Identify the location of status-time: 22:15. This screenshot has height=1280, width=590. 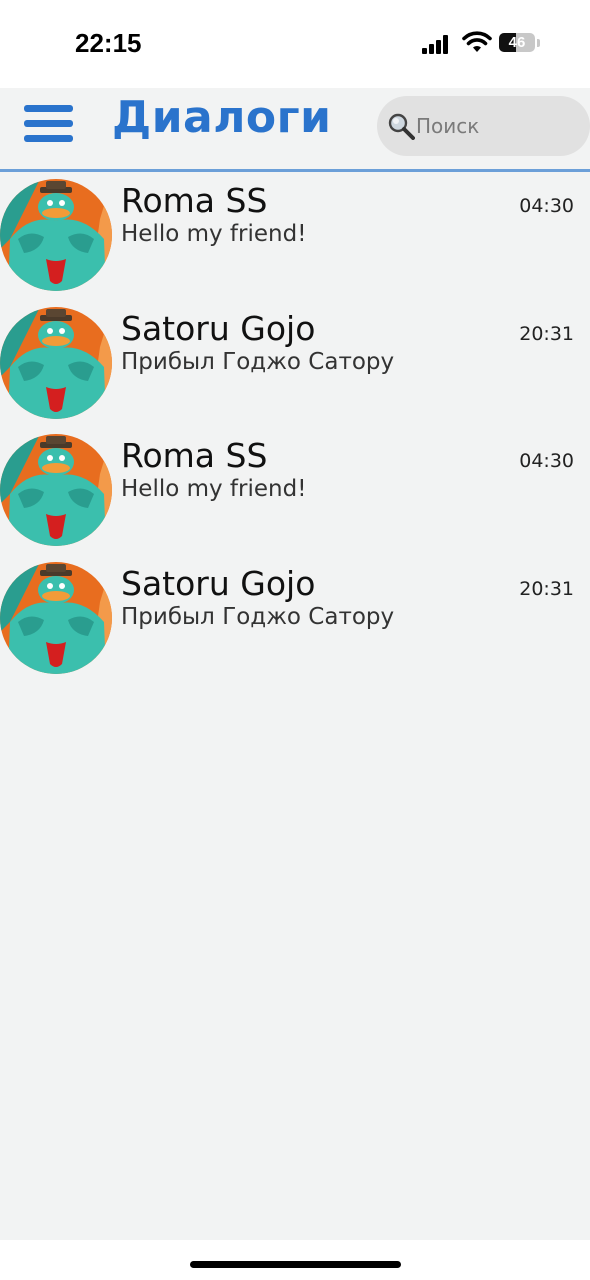
(108, 43).